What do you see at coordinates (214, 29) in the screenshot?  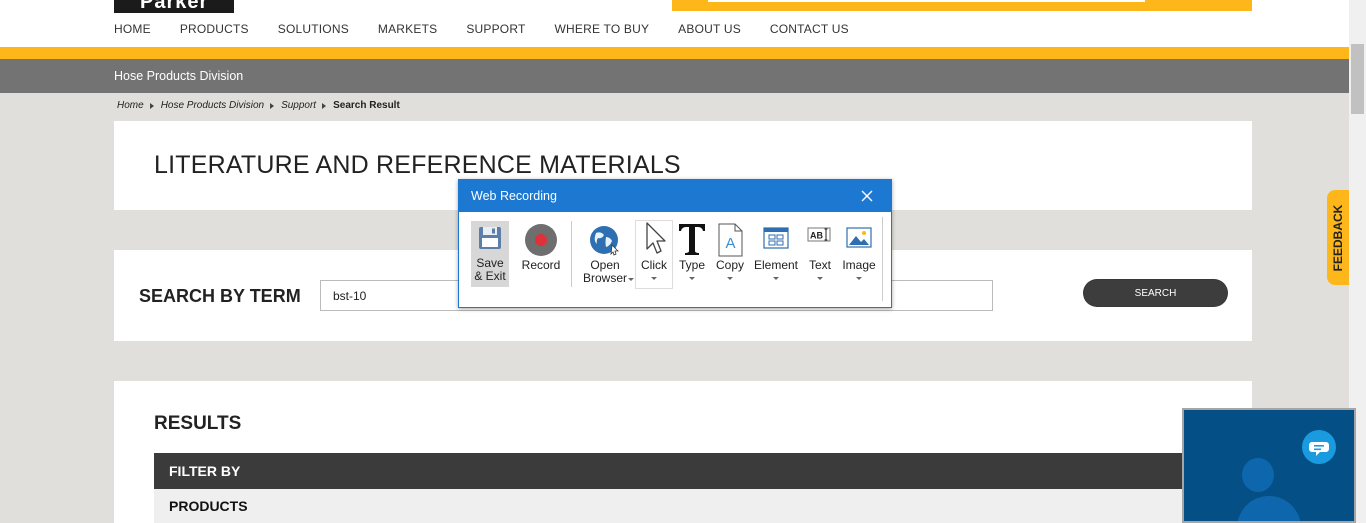 I see `nav-products: PRODUCTS` at bounding box center [214, 29].